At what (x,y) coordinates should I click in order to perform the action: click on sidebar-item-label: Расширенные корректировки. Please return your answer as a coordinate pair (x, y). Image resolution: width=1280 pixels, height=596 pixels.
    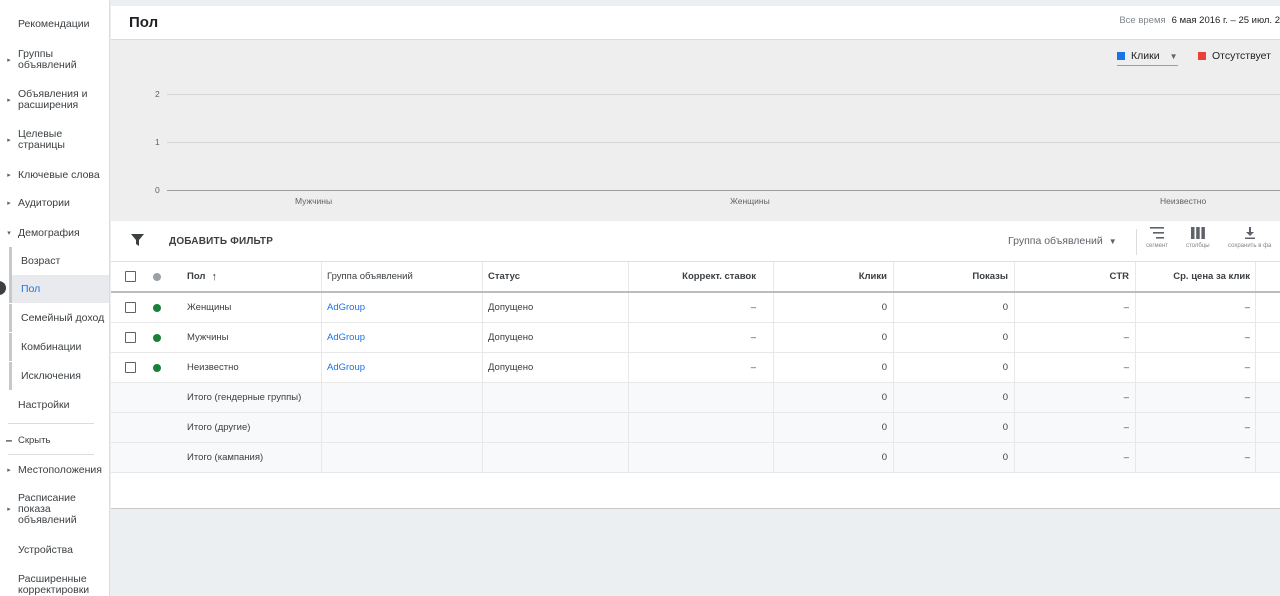
    Looking at the image, I should click on (54, 584).